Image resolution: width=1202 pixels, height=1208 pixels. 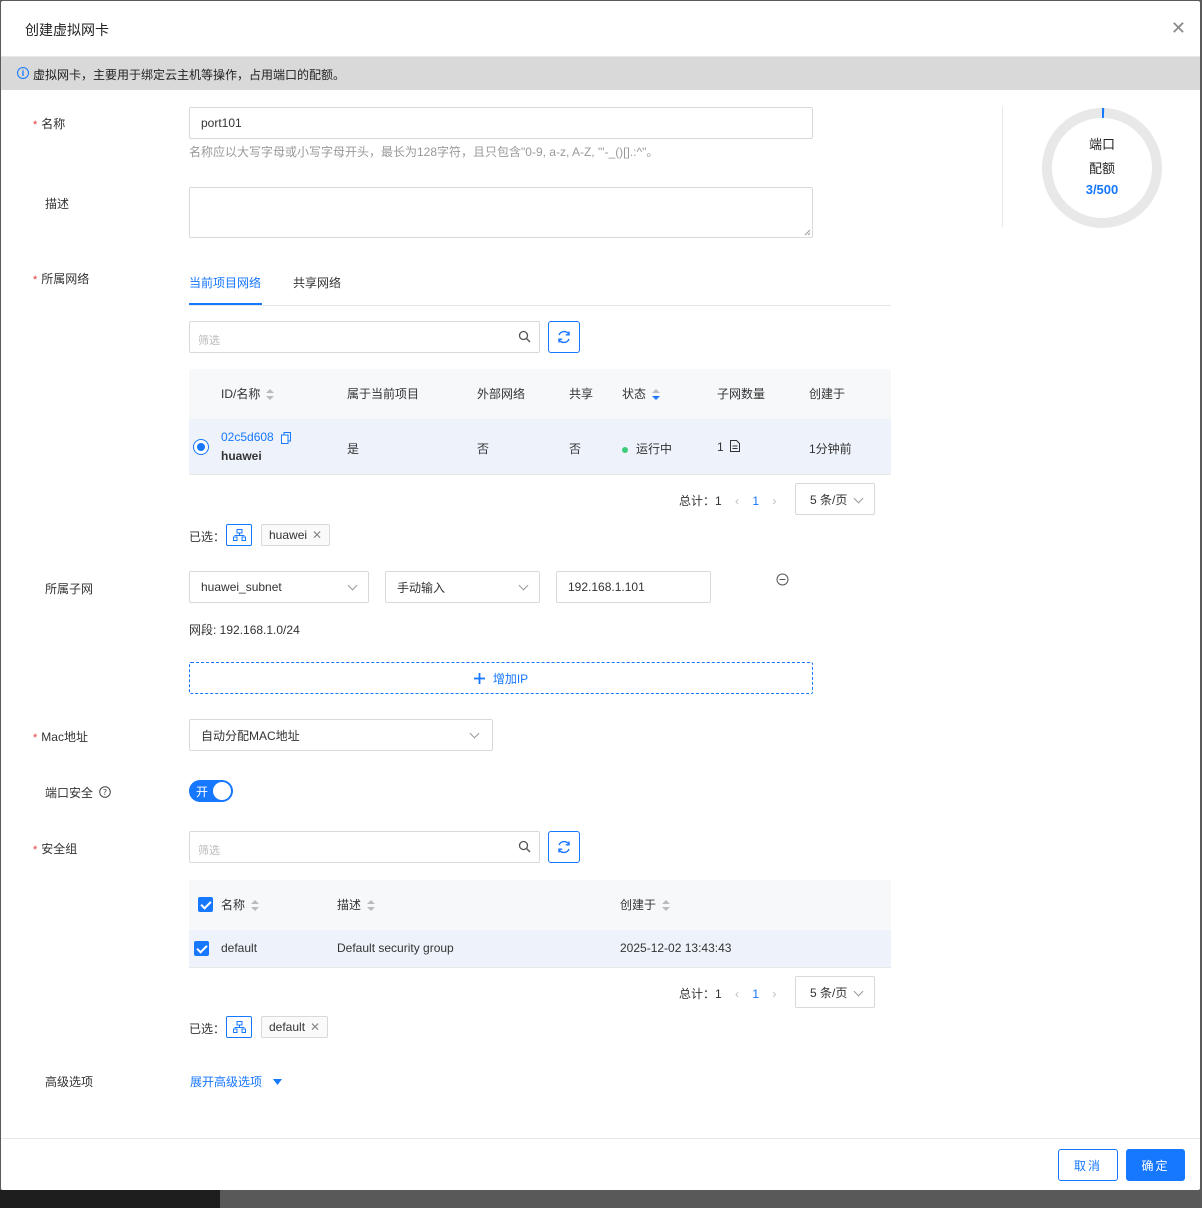 What do you see at coordinates (540, 447) in the screenshot?
I see `table-row: 02c5d608 huawei 是 否 否 运行中 1 1分钟前` at bounding box center [540, 447].